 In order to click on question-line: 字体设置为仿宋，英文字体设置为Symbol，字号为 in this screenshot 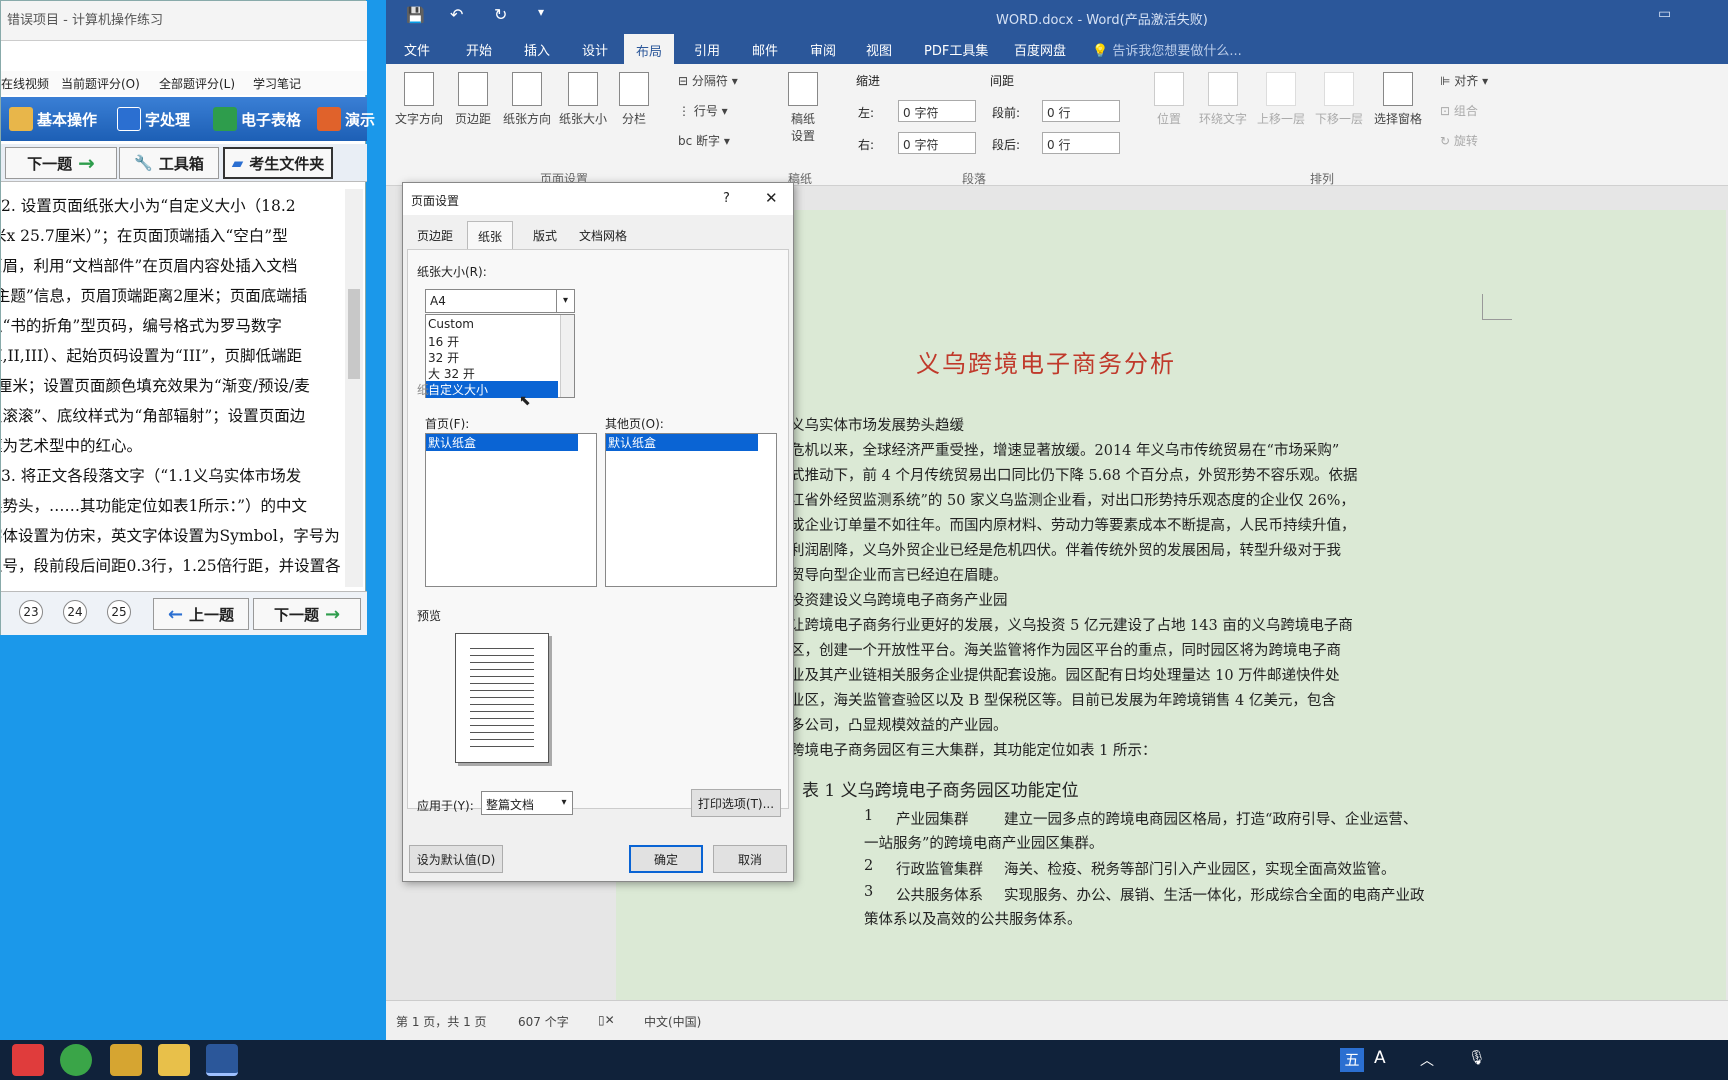, I will do `click(170, 536)`.